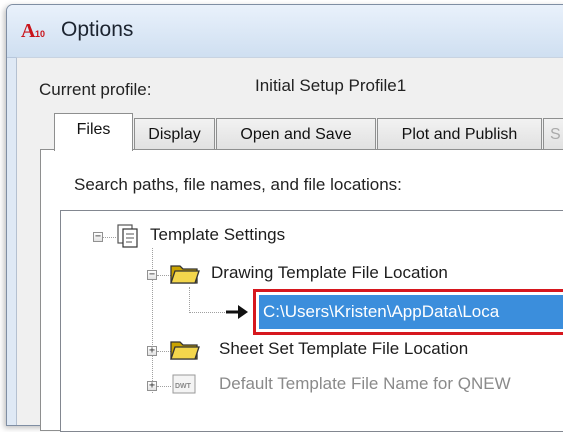 The width and height of the screenshot is (563, 432). What do you see at coordinates (152, 351) in the screenshot?
I see `expand-sheet-set-template-button: +` at bounding box center [152, 351].